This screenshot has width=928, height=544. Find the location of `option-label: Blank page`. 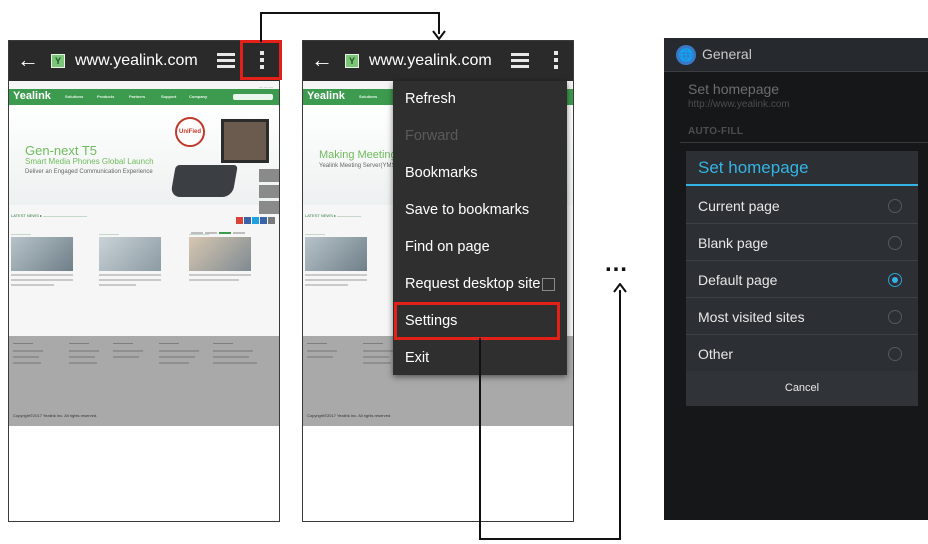

option-label: Blank page is located at coordinates (733, 243).